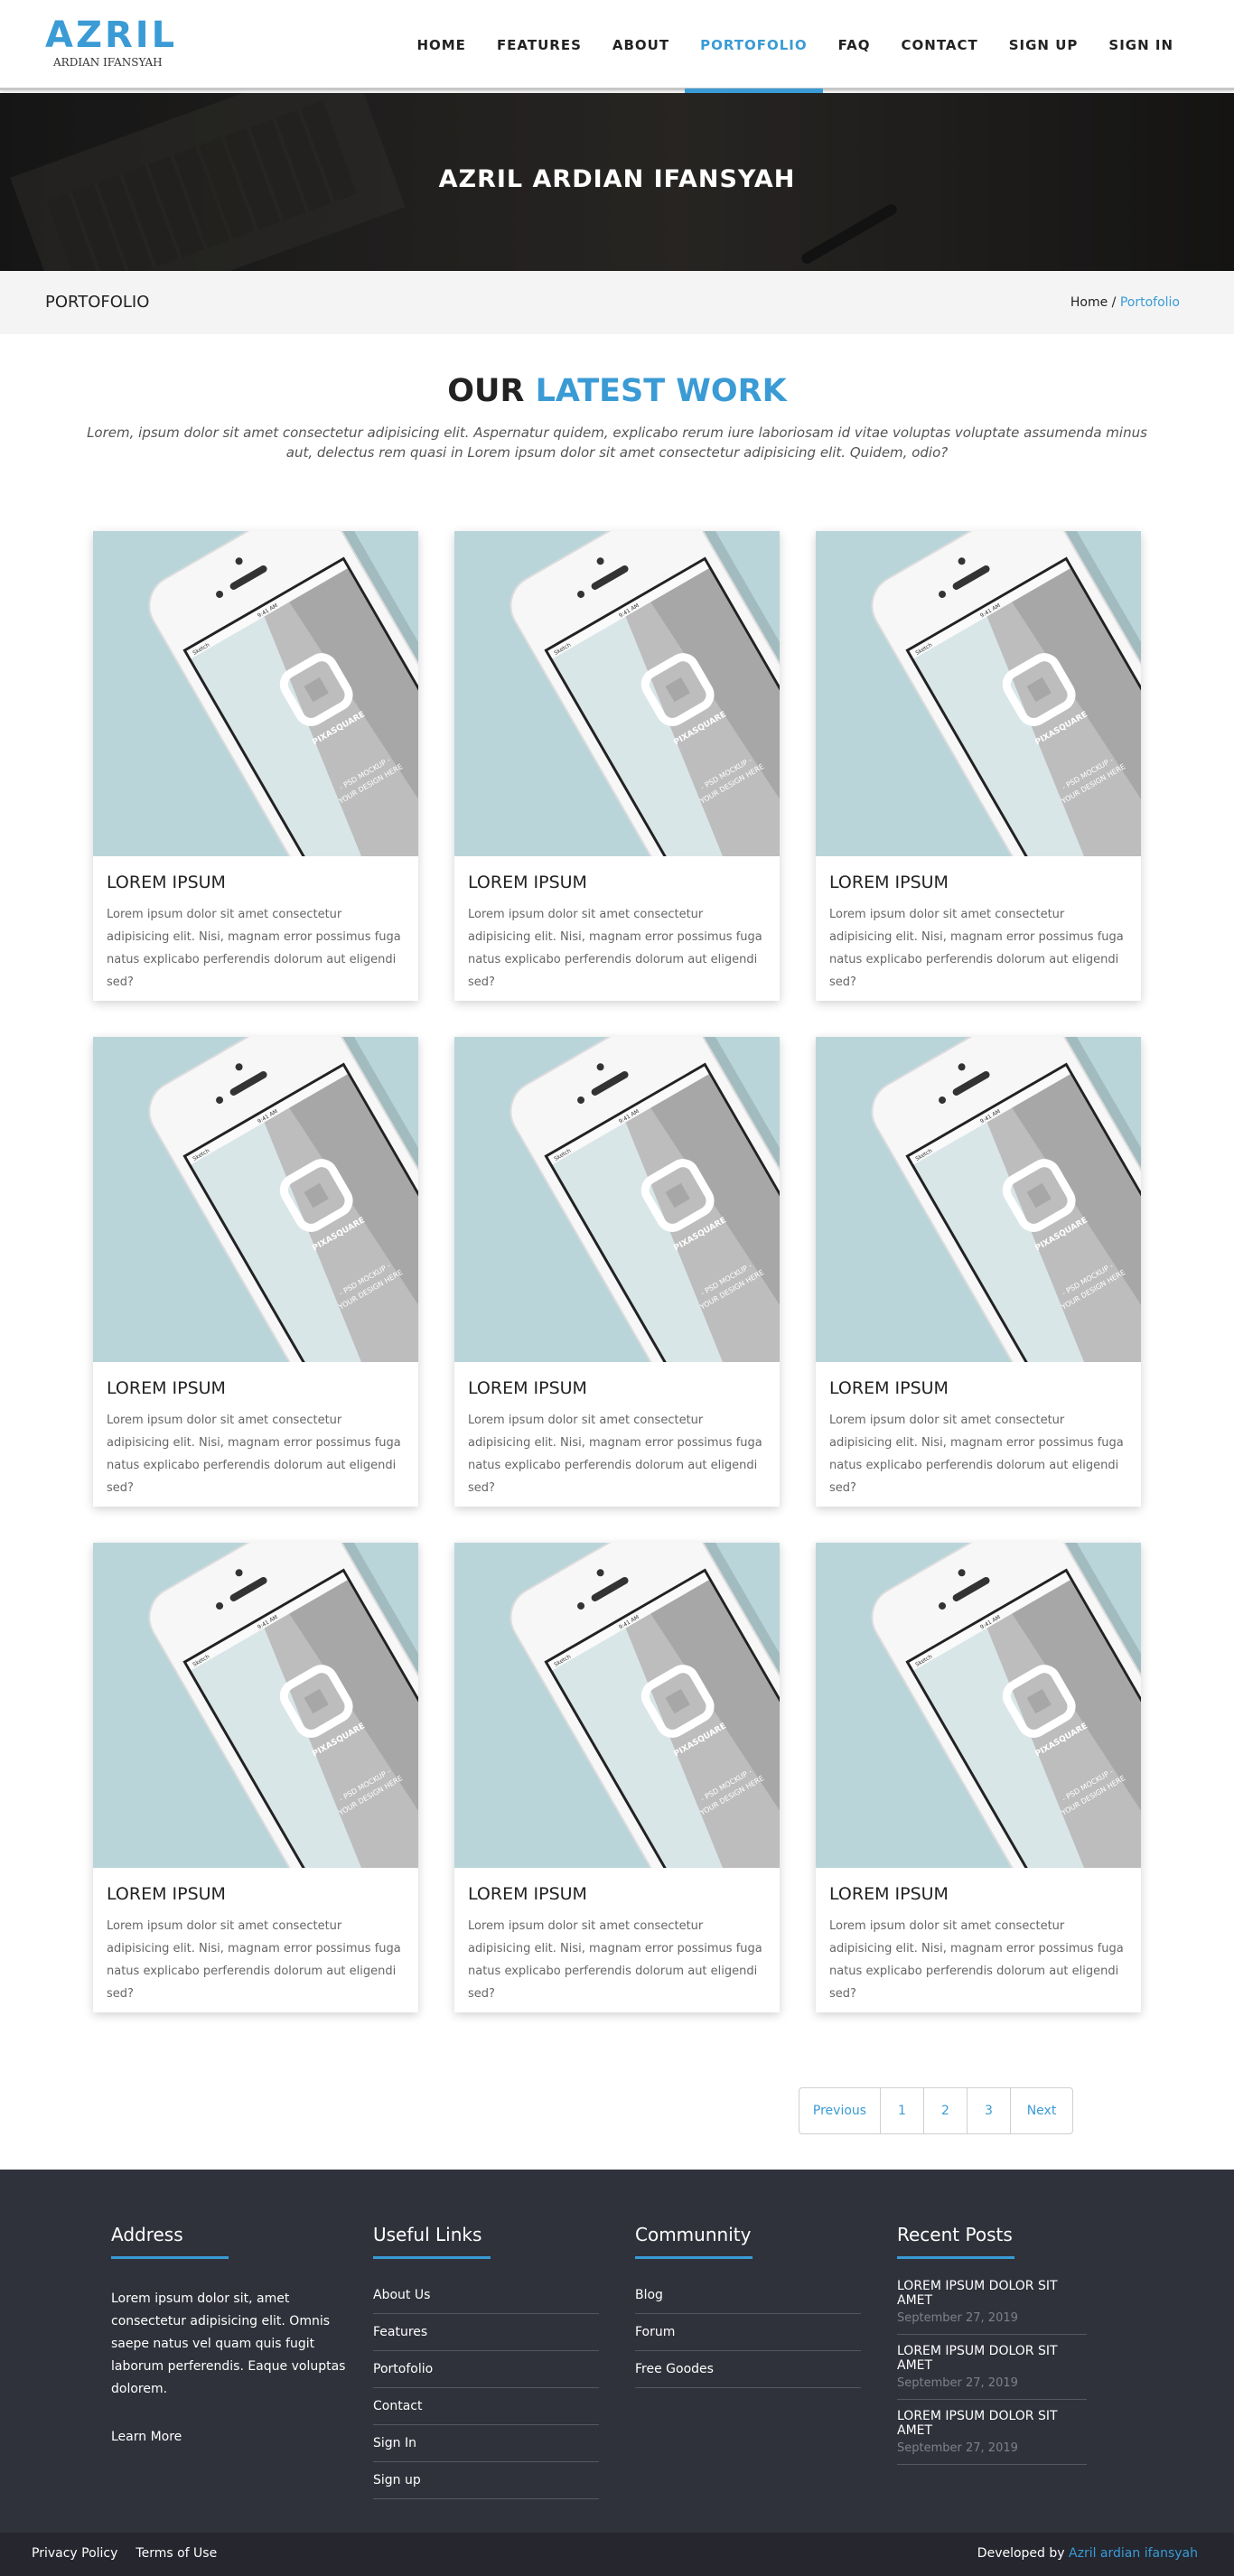  I want to click on breadcrumb-home: Home, so click(1089, 302).